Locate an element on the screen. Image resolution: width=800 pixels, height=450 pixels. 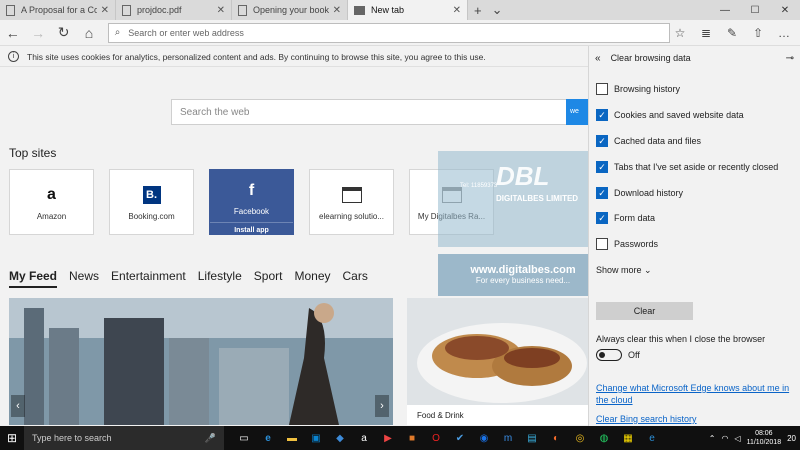
watermark-phone: Tel: 11859373 is located at coordinates (479, 186).